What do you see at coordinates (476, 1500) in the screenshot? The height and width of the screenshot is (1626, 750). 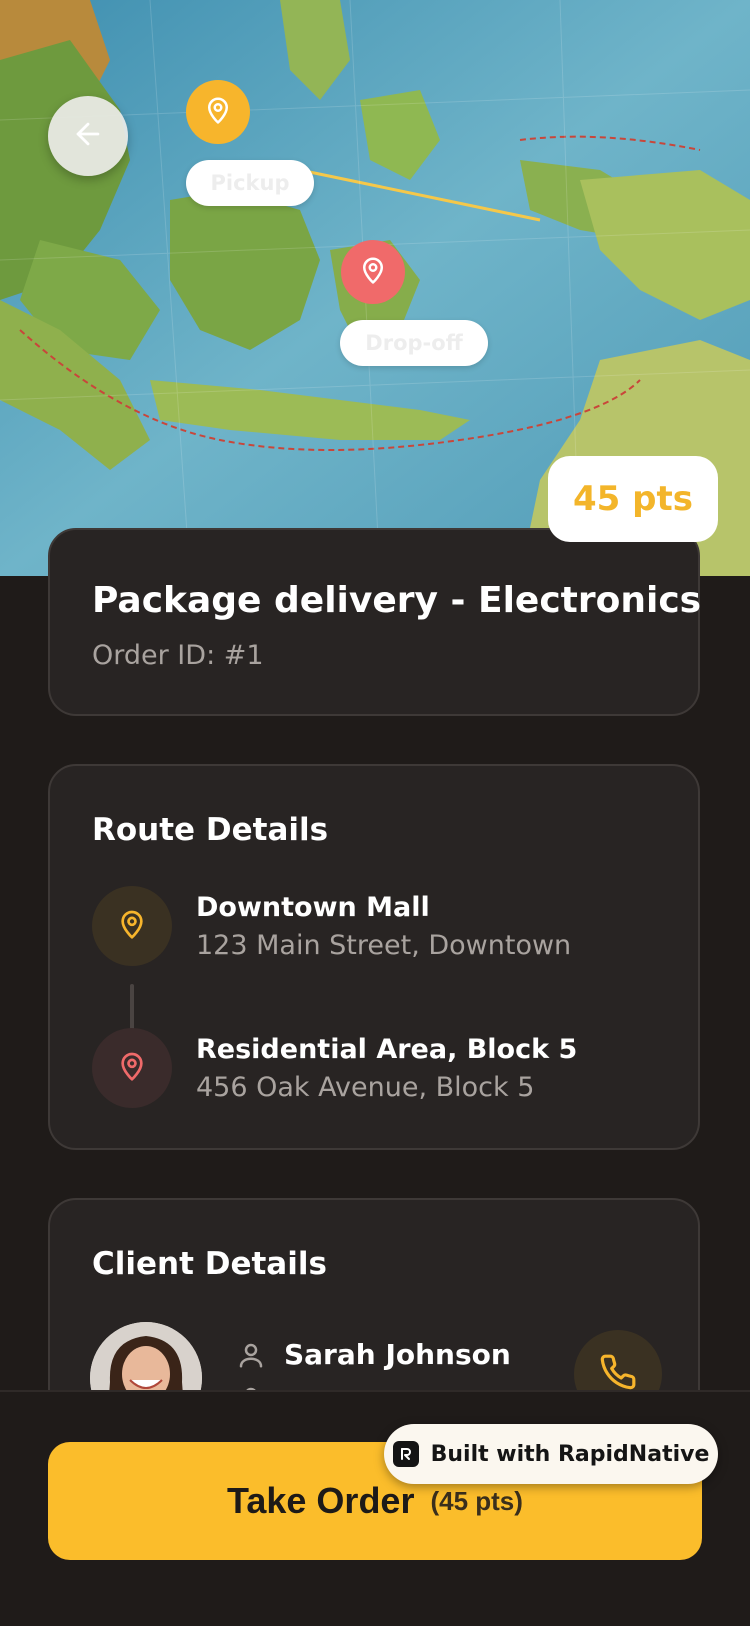 I see `take-order-points: (45 pts)` at bounding box center [476, 1500].